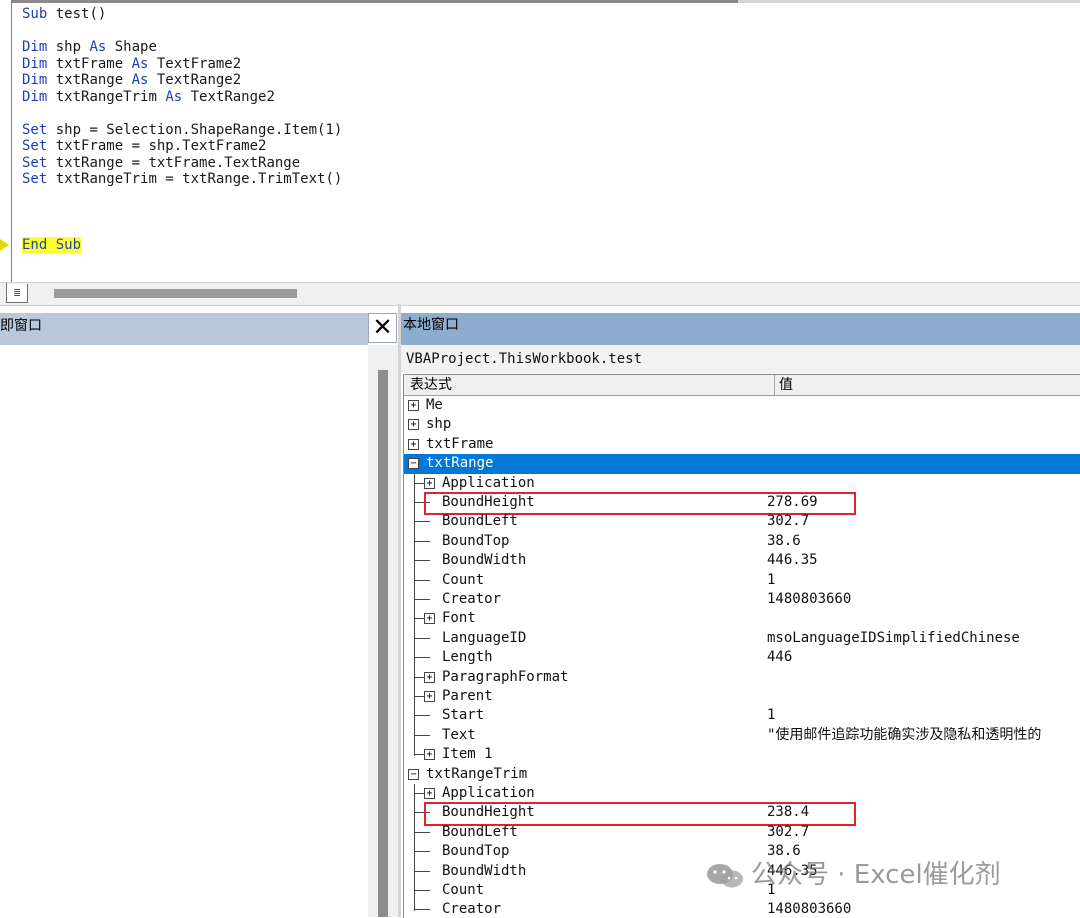 The height and width of the screenshot is (918, 1080). I want to click on code-line: Dim txtRangeTrim As TextRange2, so click(182, 97).